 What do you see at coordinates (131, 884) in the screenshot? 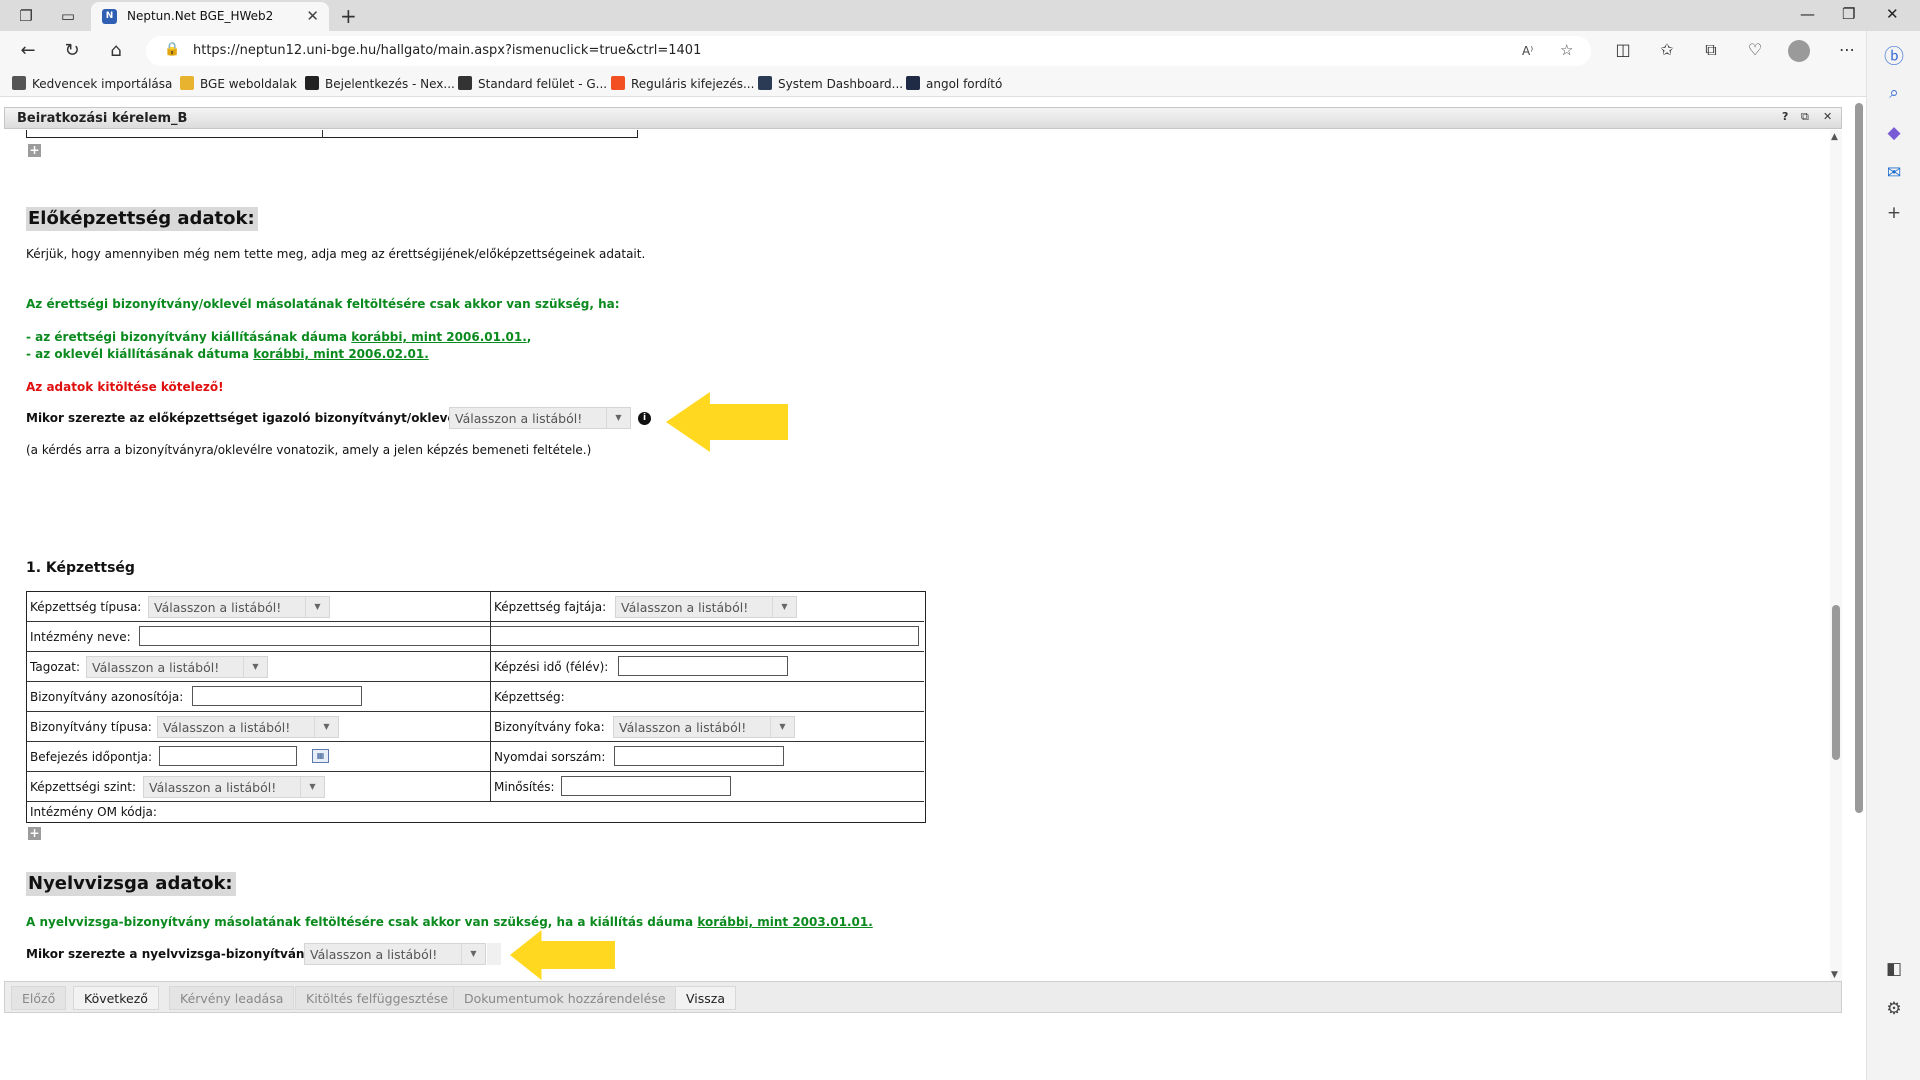
I see `language-exam-title: Nyelvvizsga adatok:` at bounding box center [131, 884].